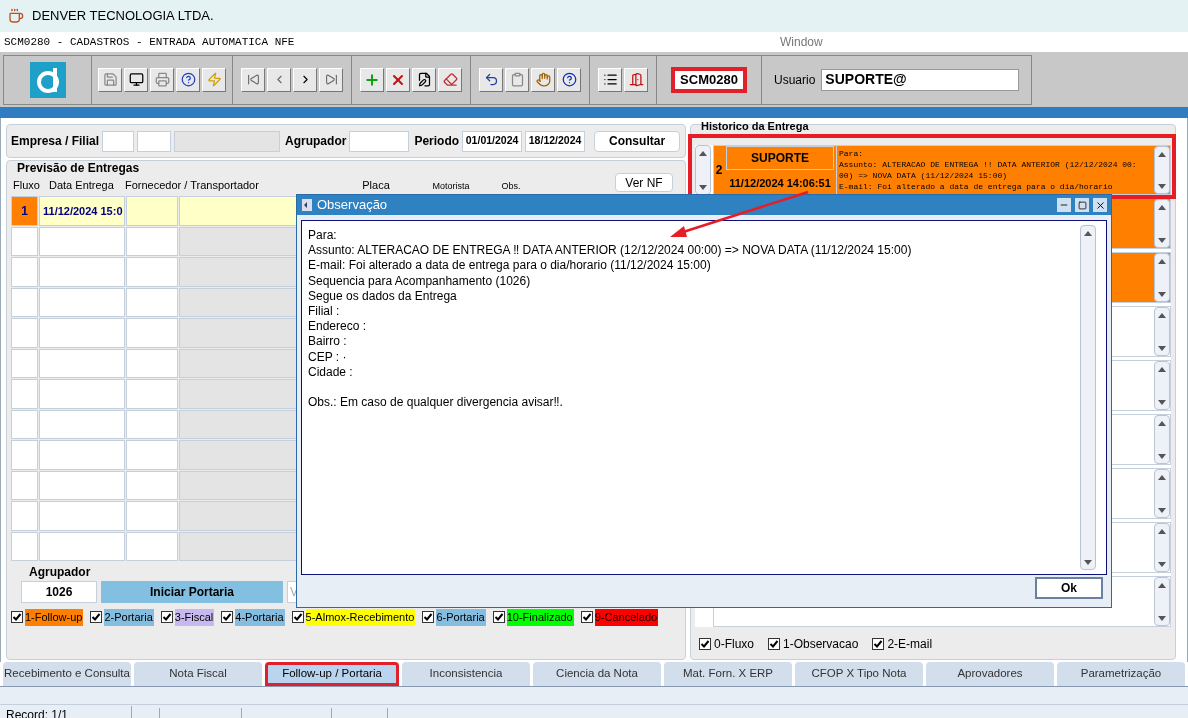 The width and height of the screenshot is (1188, 718). Describe the element at coordinates (55, 141) in the screenshot. I see `empresa-filial-label: Empresa / Filial` at that location.